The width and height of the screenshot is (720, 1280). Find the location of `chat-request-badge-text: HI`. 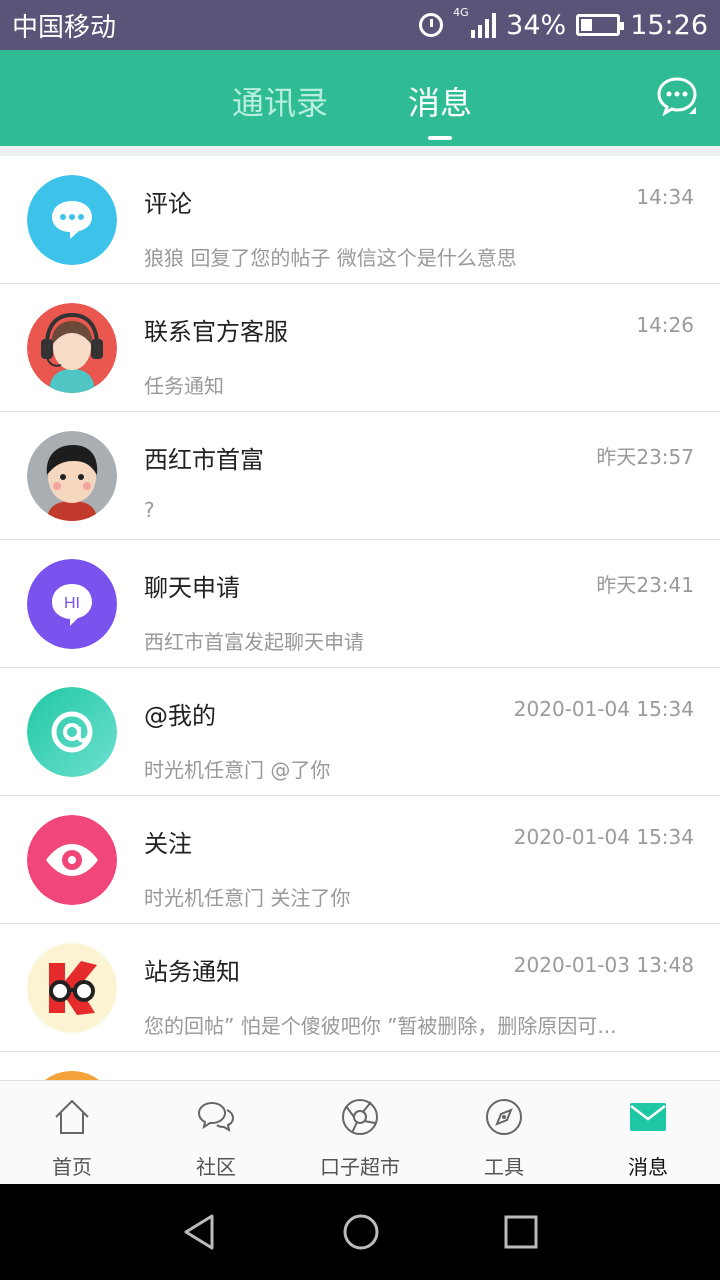

chat-request-badge-text: HI is located at coordinates (72, 603).